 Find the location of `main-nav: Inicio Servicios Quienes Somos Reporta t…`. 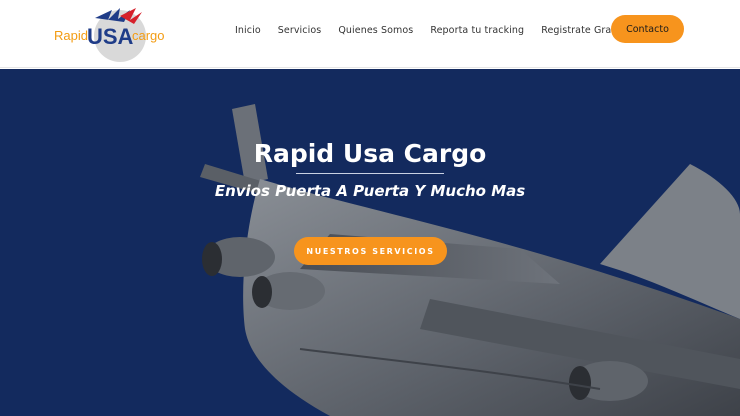

main-nav: Inicio Servicios Quienes Somos Reporta t… is located at coordinates (437, 30).